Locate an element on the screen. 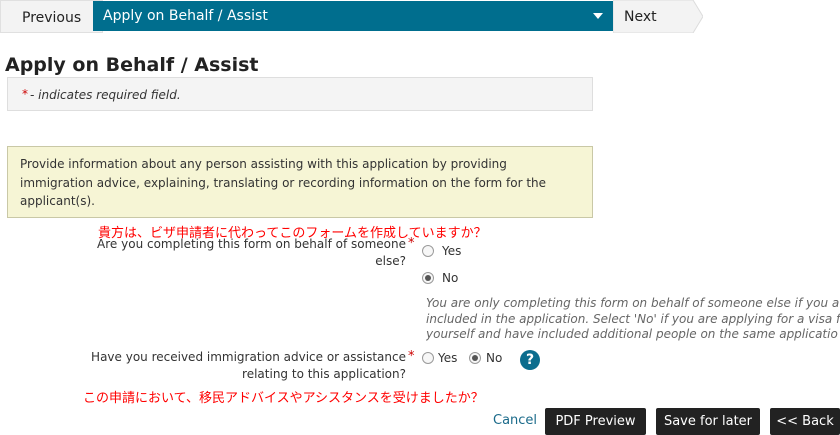  previous-button: Previous is located at coordinates (51, 16).